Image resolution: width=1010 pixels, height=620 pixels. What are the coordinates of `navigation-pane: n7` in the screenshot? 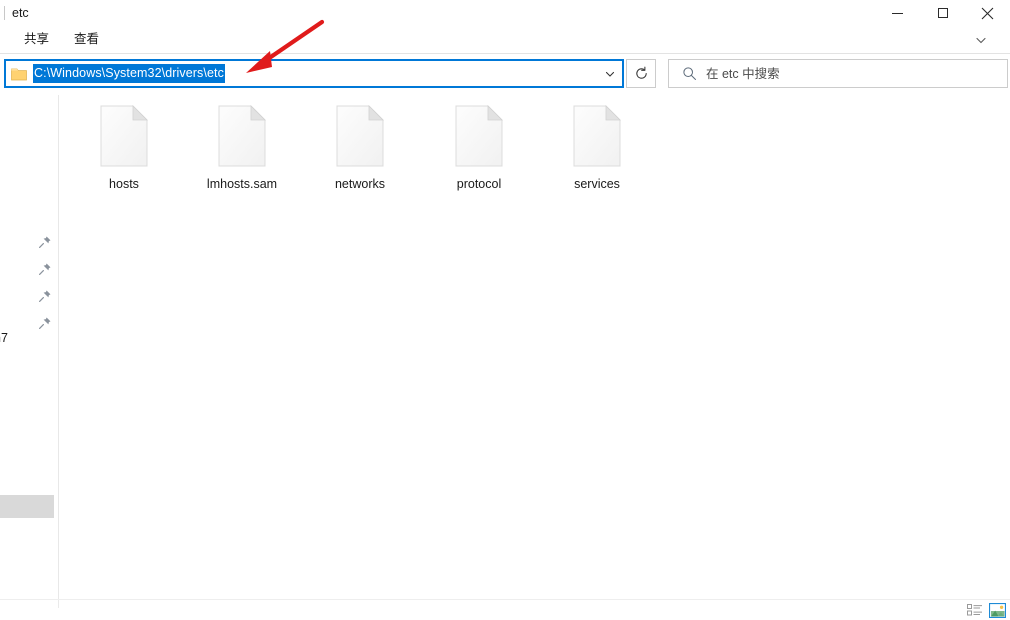 It's located at (29, 347).